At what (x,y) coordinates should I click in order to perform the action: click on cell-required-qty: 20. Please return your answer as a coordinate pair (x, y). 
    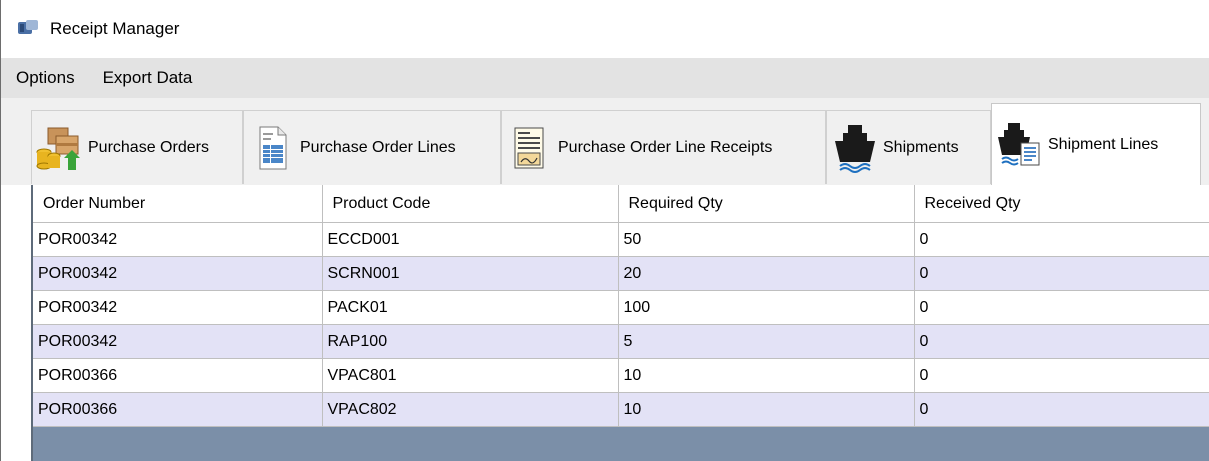
    Looking at the image, I should click on (766, 273).